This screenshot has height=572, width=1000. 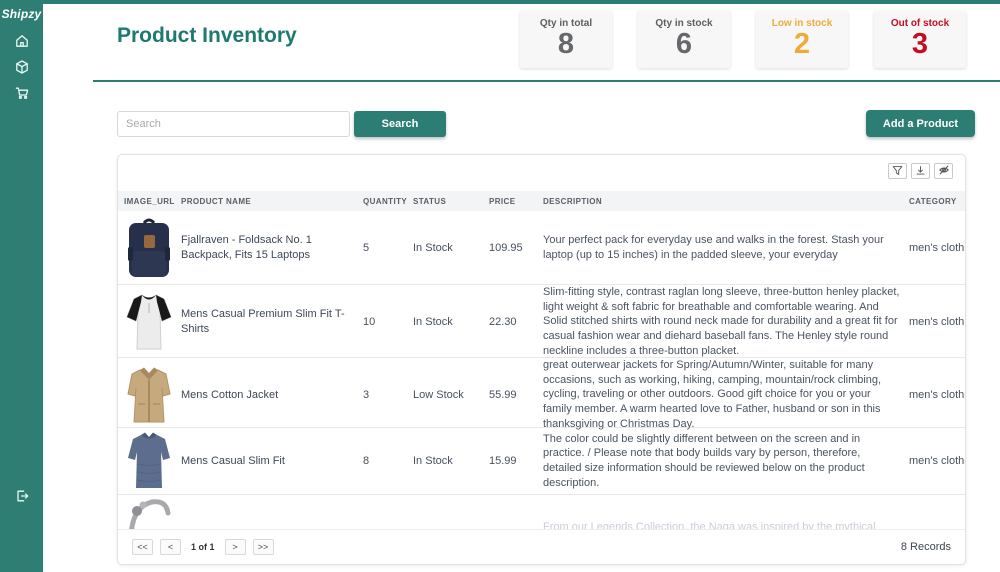 I want to click on download-button, so click(x=920, y=171).